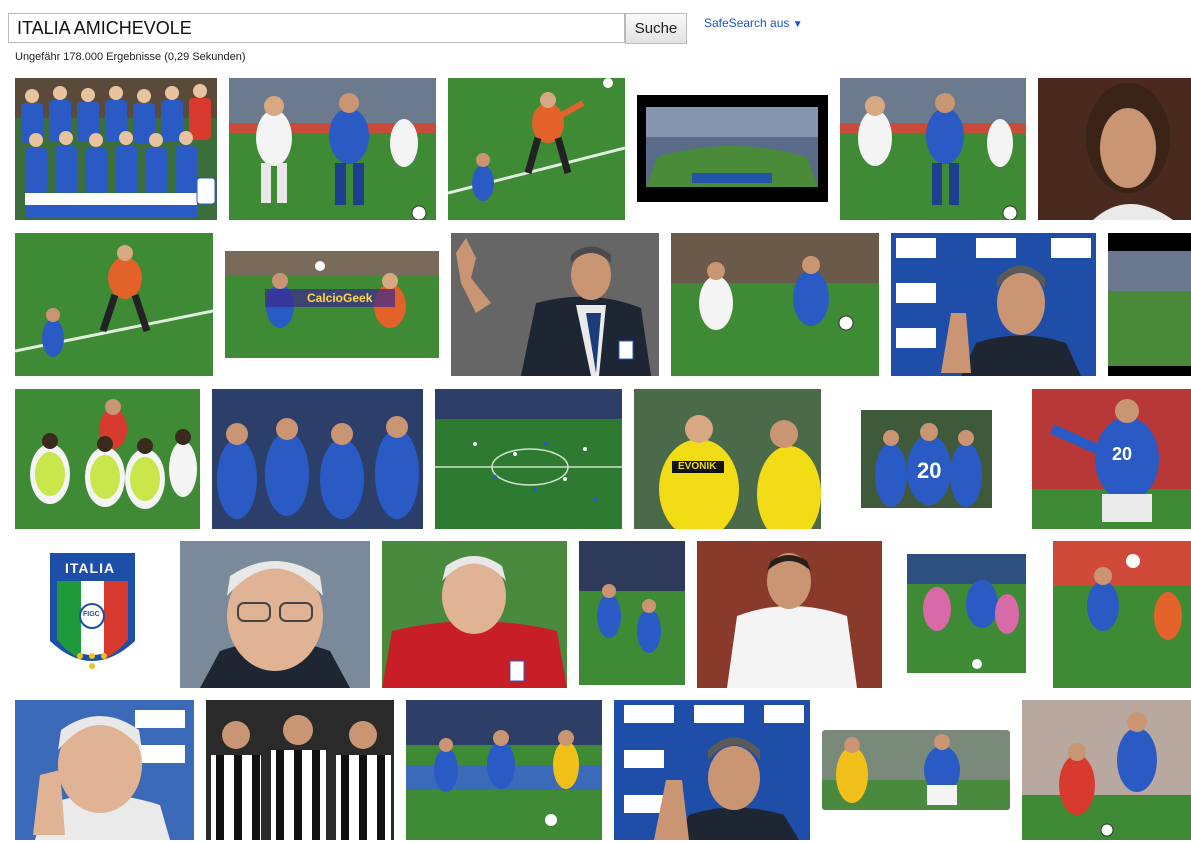 This screenshot has width=1191, height=842. What do you see at coordinates (697, 466) in the screenshot?
I see `sponsor-label: EVONIK` at bounding box center [697, 466].